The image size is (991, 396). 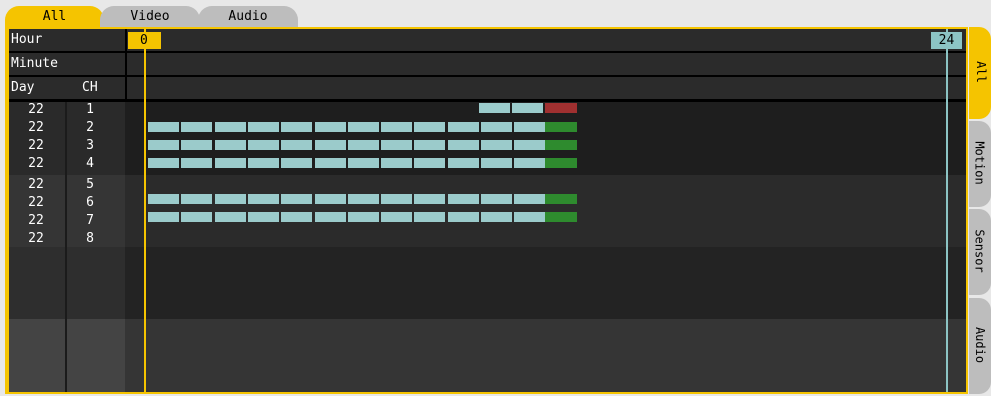 What do you see at coordinates (946, 40) in the screenshot?
I see `end-hour-badge: 24` at bounding box center [946, 40].